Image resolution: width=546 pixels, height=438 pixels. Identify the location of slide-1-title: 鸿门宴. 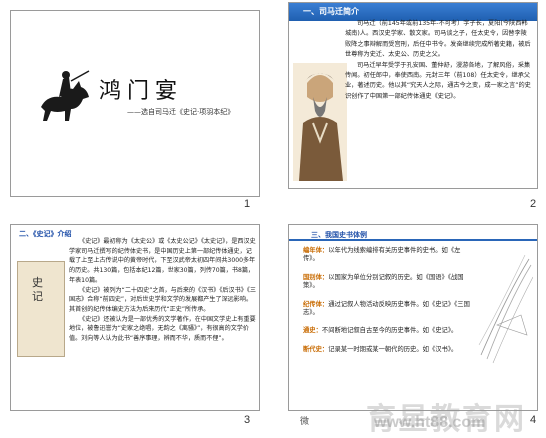
(141, 91).